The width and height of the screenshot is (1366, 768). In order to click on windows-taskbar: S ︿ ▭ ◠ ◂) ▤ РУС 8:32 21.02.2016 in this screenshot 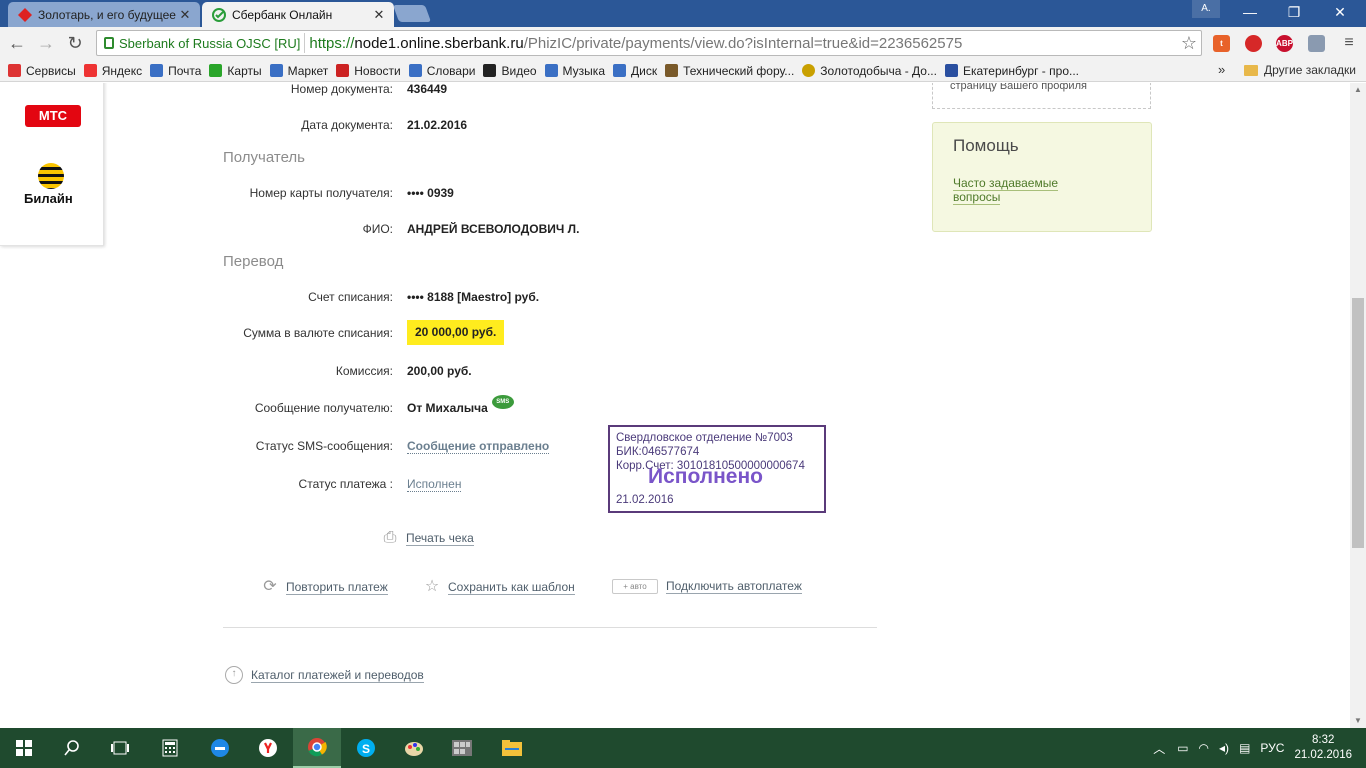, I will do `click(683, 748)`.